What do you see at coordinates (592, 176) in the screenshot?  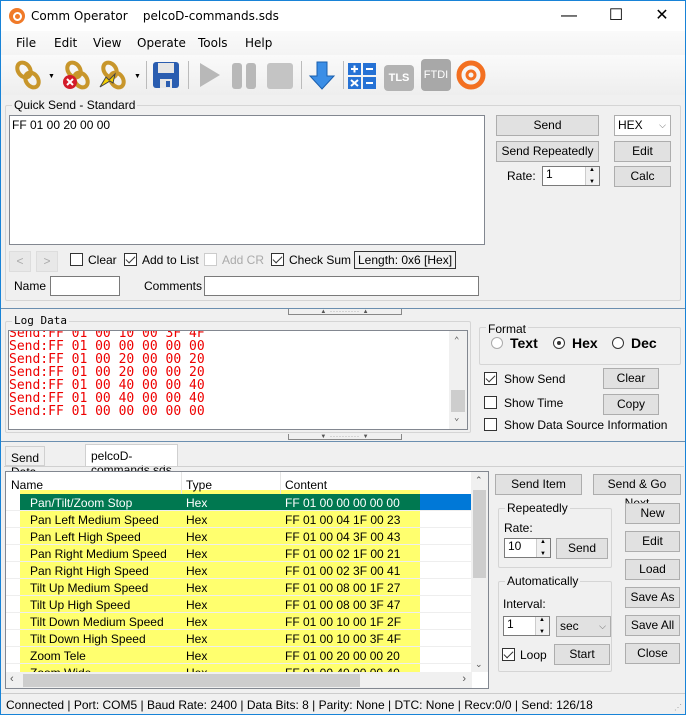 I see `rate-spinner` at bounding box center [592, 176].